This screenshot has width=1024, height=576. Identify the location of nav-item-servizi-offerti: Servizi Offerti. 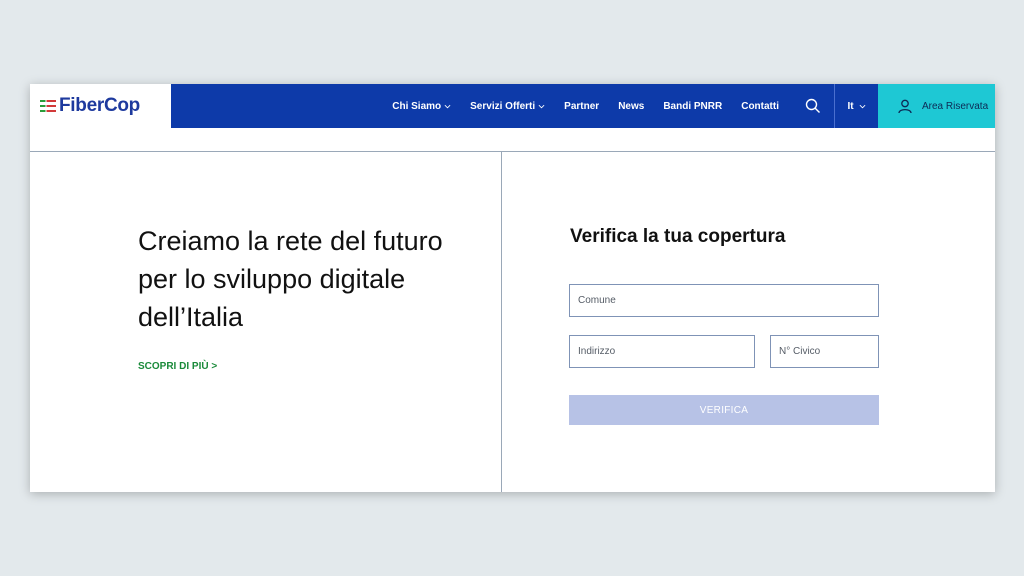
(507, 106).